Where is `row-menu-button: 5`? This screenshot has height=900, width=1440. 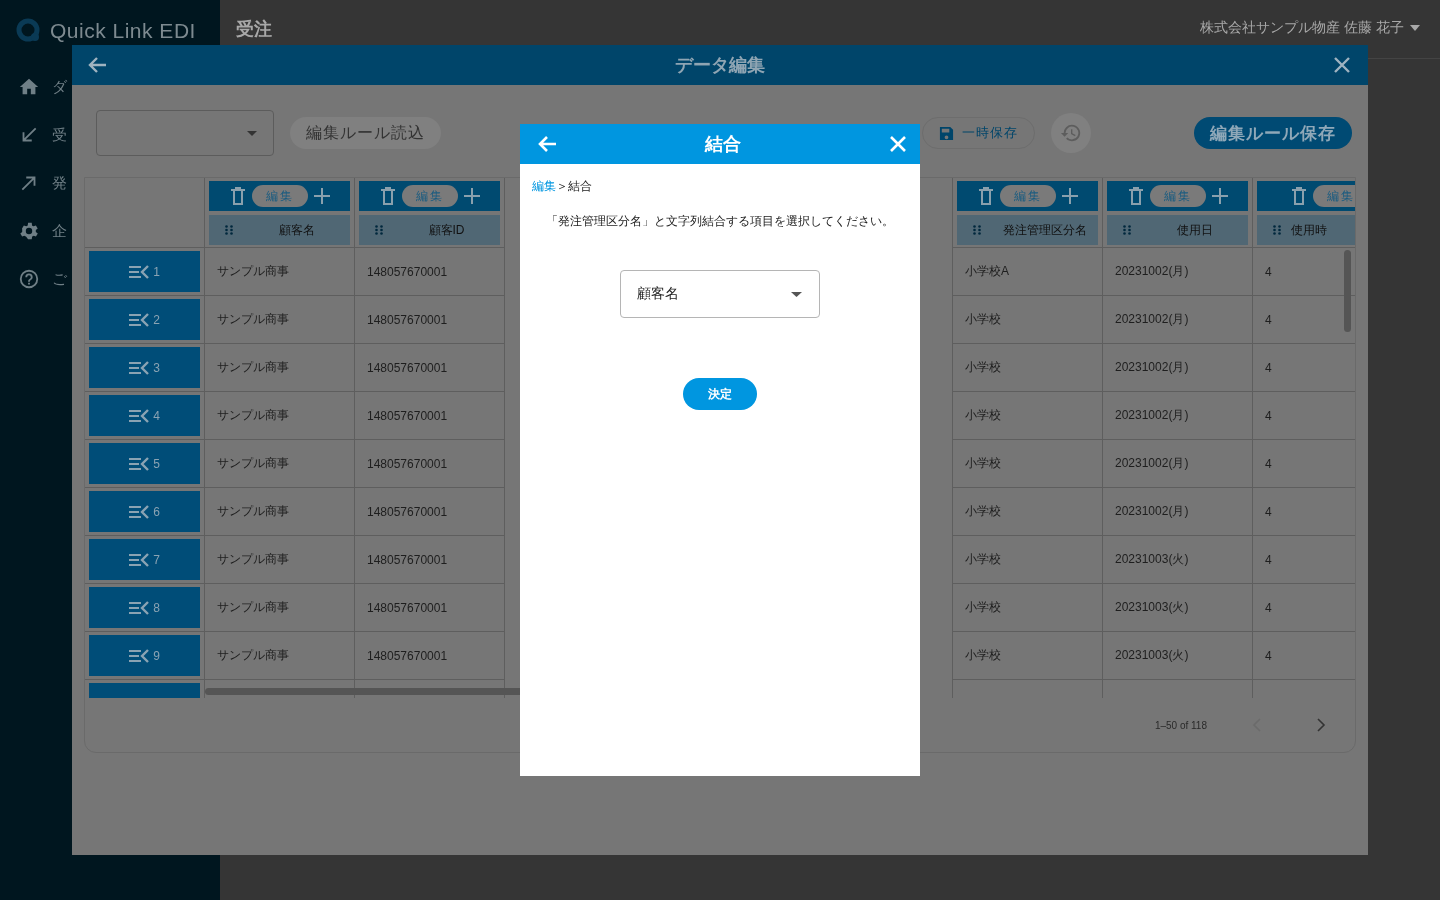
row-menu-button: 5 is located at coordinates (144, 463).